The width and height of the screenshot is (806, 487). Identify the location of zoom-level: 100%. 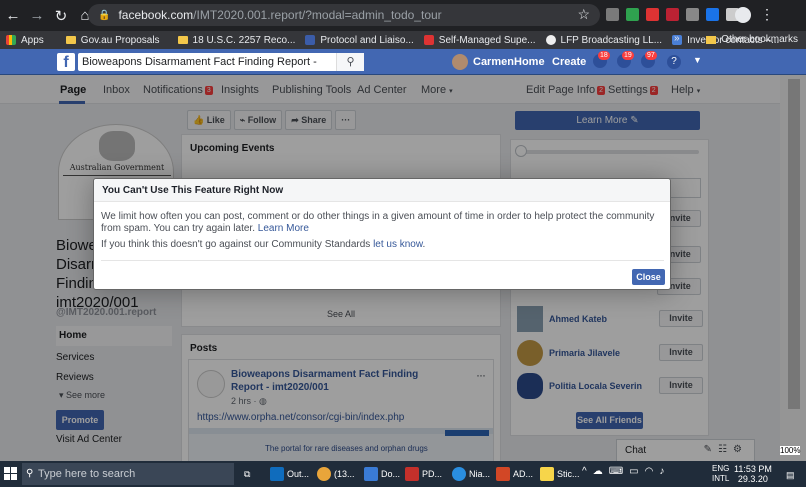
(790, 450).